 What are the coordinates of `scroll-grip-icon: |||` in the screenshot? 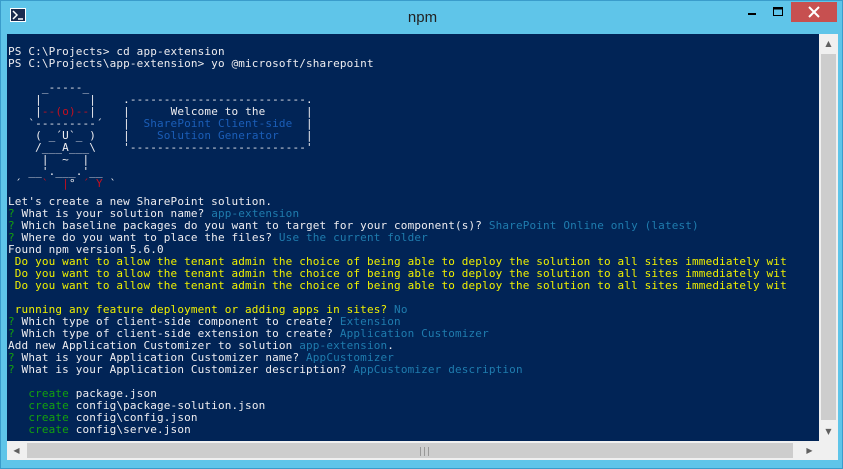 It's located at (425, 452).